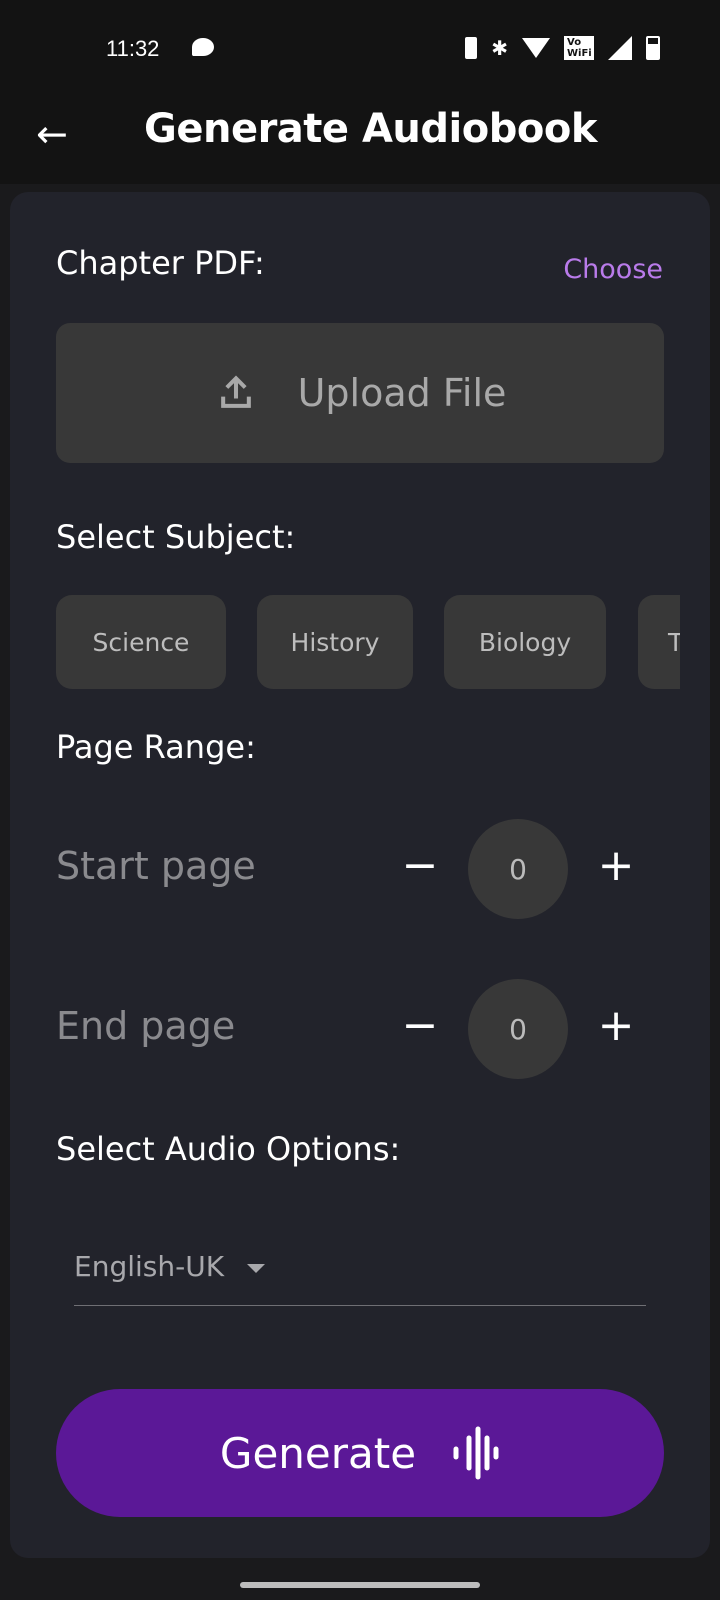 The height and width of the screenshot is (1600, 720). What do you see at coordinates (149, 1266) in the screenshot?
I see `language-value: English-UK` at bounding box center [149, 1266].